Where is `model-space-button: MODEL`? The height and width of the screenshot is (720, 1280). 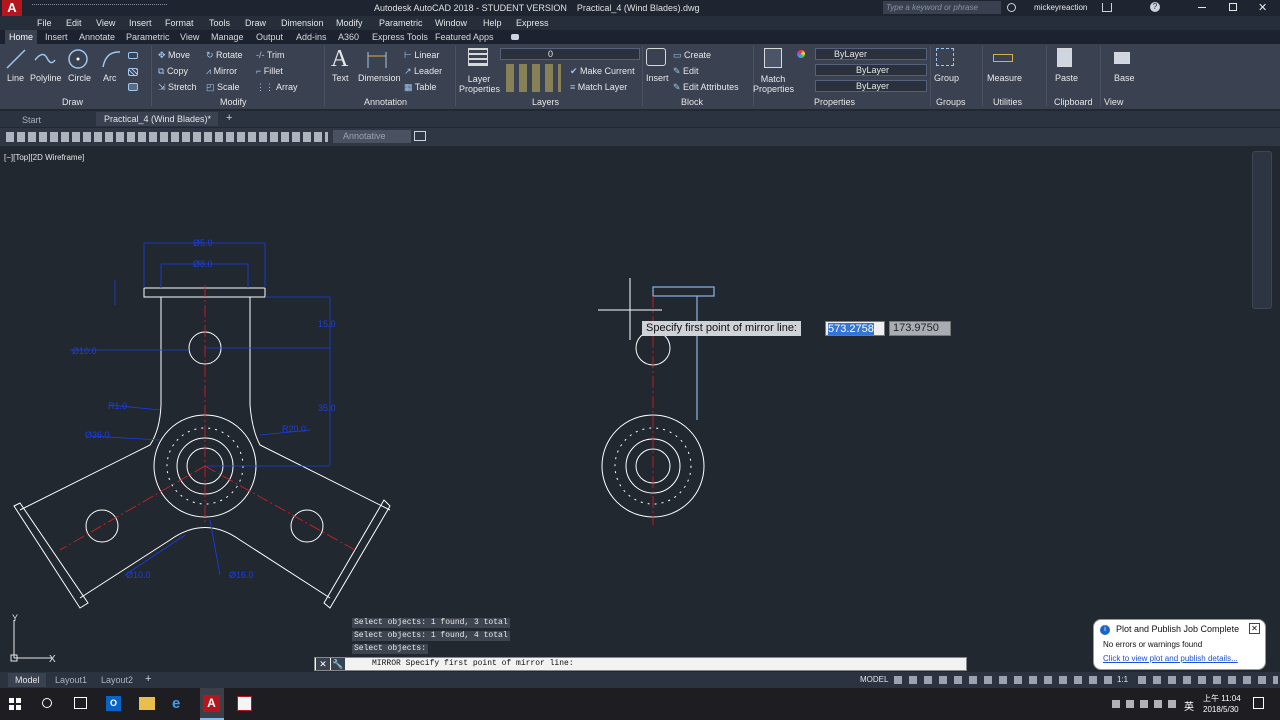
model-space-button: MODEL is located at coordinates (874, 679).